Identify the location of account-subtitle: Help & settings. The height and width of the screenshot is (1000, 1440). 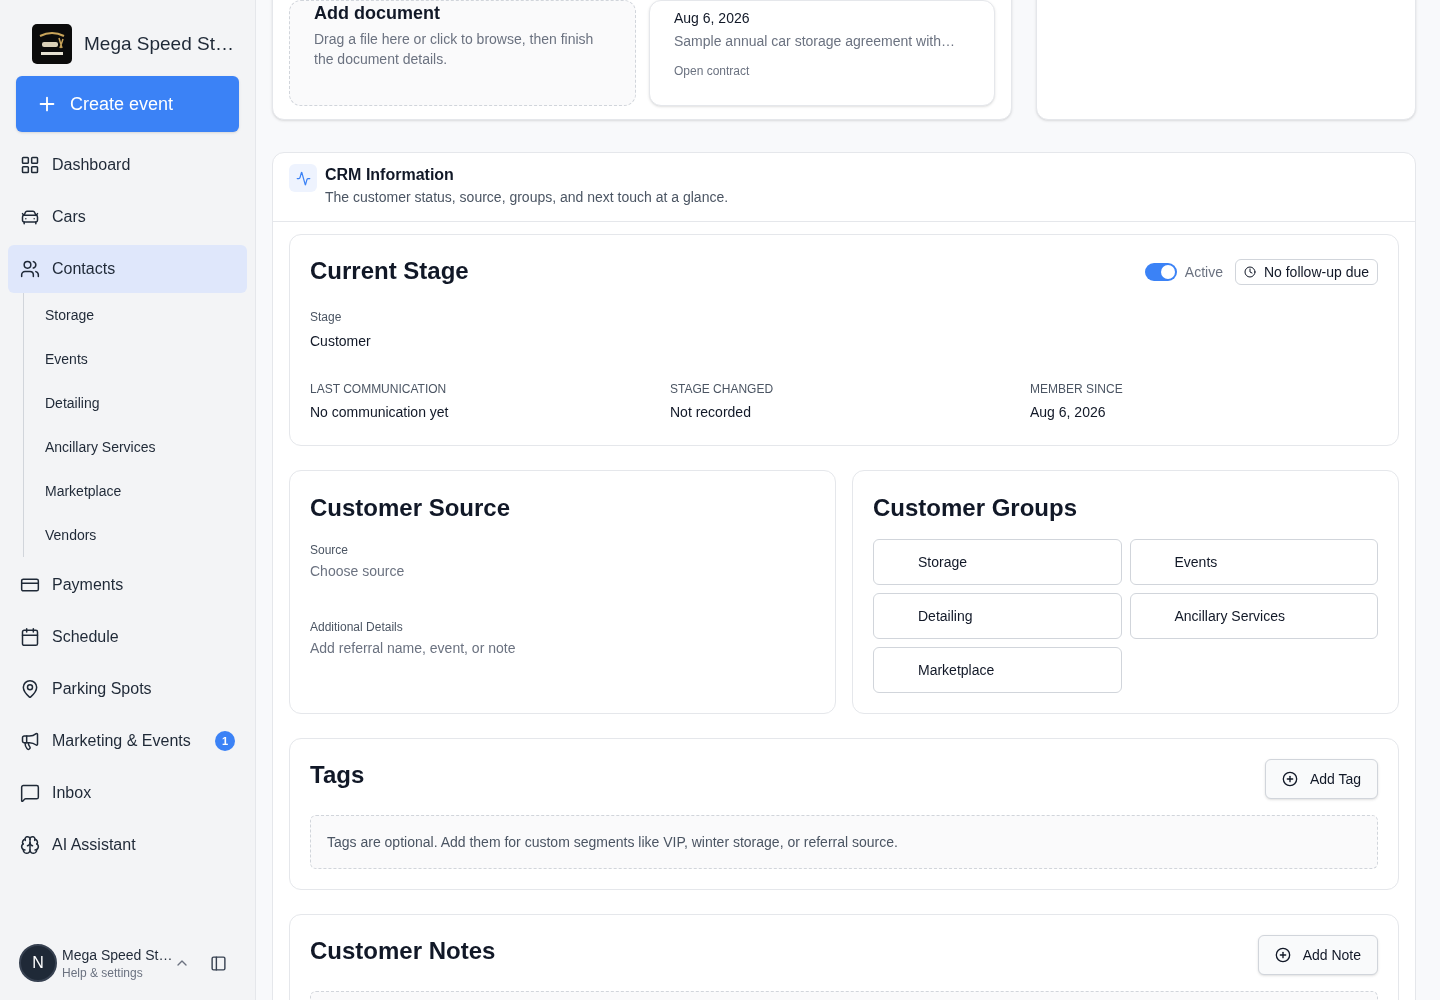
(103, 973).